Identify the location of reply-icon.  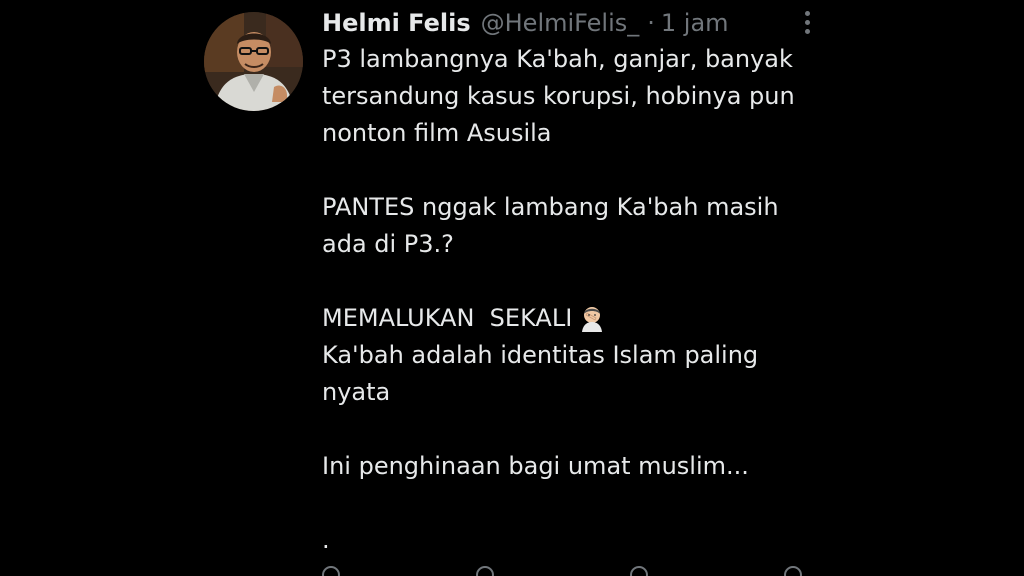
(331, 571).